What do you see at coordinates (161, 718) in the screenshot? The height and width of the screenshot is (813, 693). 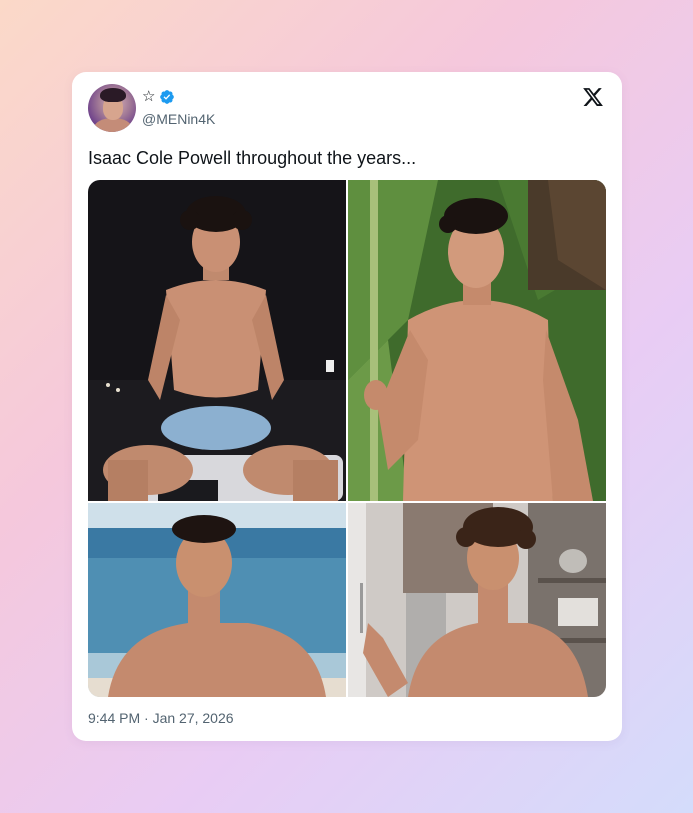 I see `tweet-timestamp: 9:44 PM · Jan 27, 2026` at bounding box center [161, 718].